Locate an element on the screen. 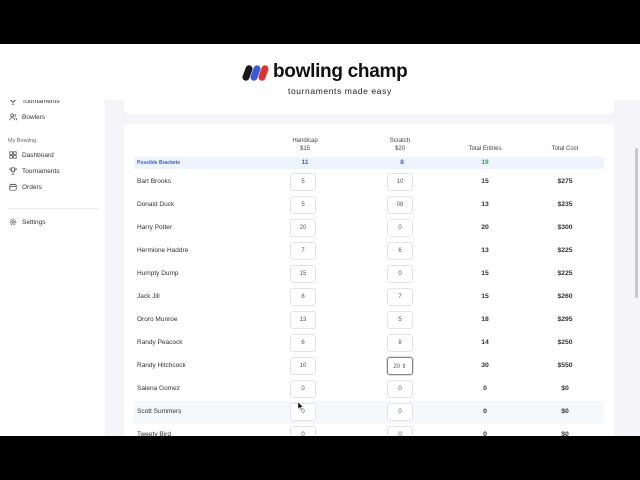 Image resolution: width=640 pixels, height=480 pixels. table-row: Bart Brooks 5 10 15 $275 is located at coordinates (369, 182).